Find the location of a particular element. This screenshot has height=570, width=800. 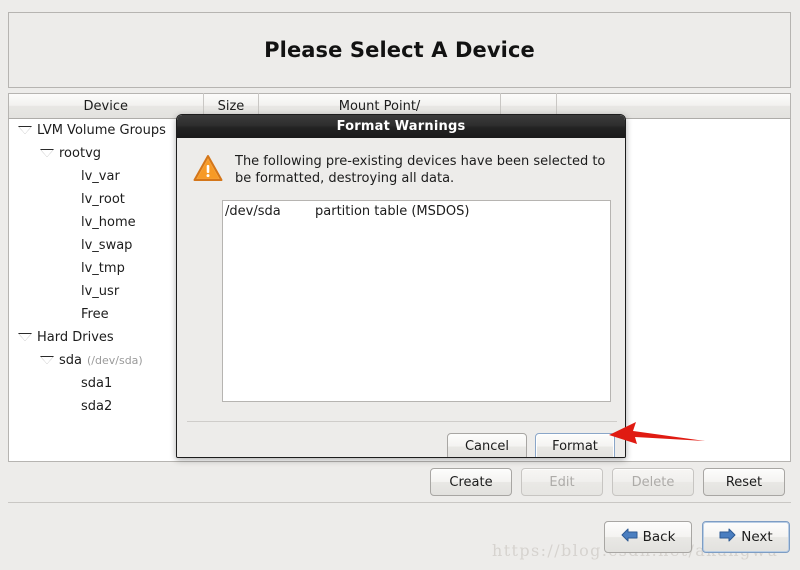

tree-item-label: Hard Drives is located at coordinates (75, 337).